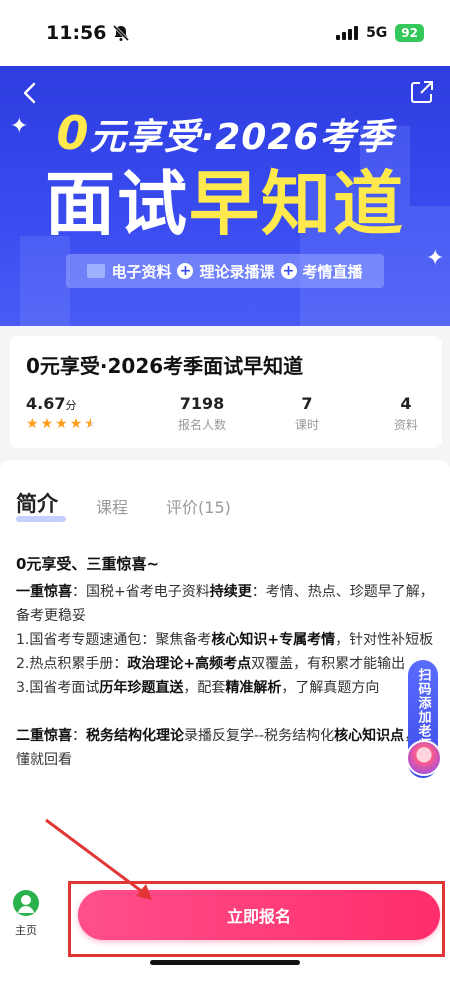  What do you see at coordinates (121, 33) in the screenshot?
I see `bell-off-icon` at bounding box center [121, 33].